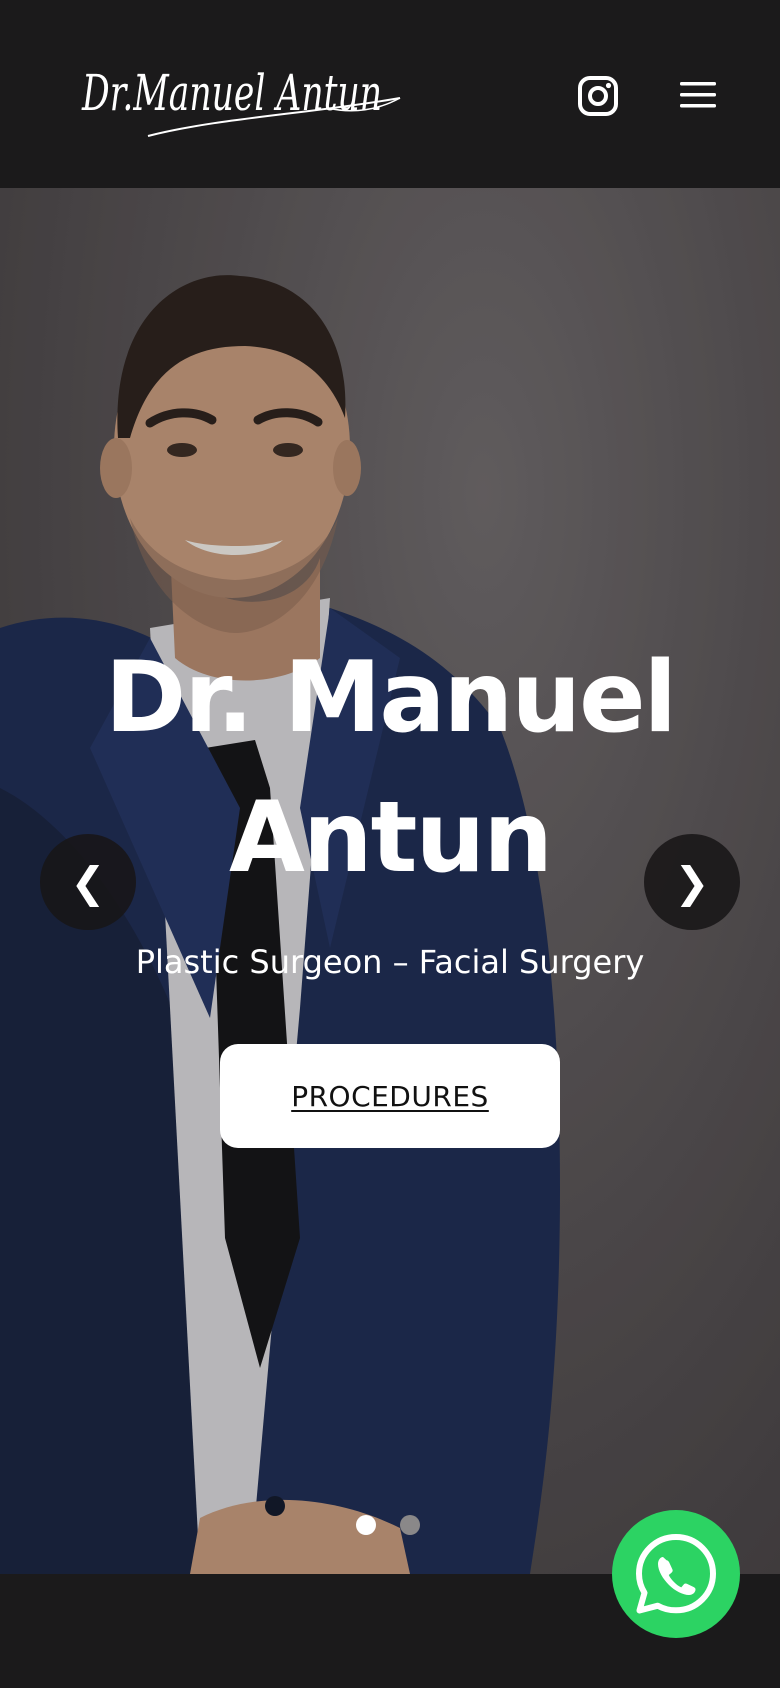 The width and height of the screenshot is (780, 1688). What do you see at coordinates (231, 93) in the screenshot?
I see `logo-text: Dr.Manuel Antun` at bounding box center [231, 93].